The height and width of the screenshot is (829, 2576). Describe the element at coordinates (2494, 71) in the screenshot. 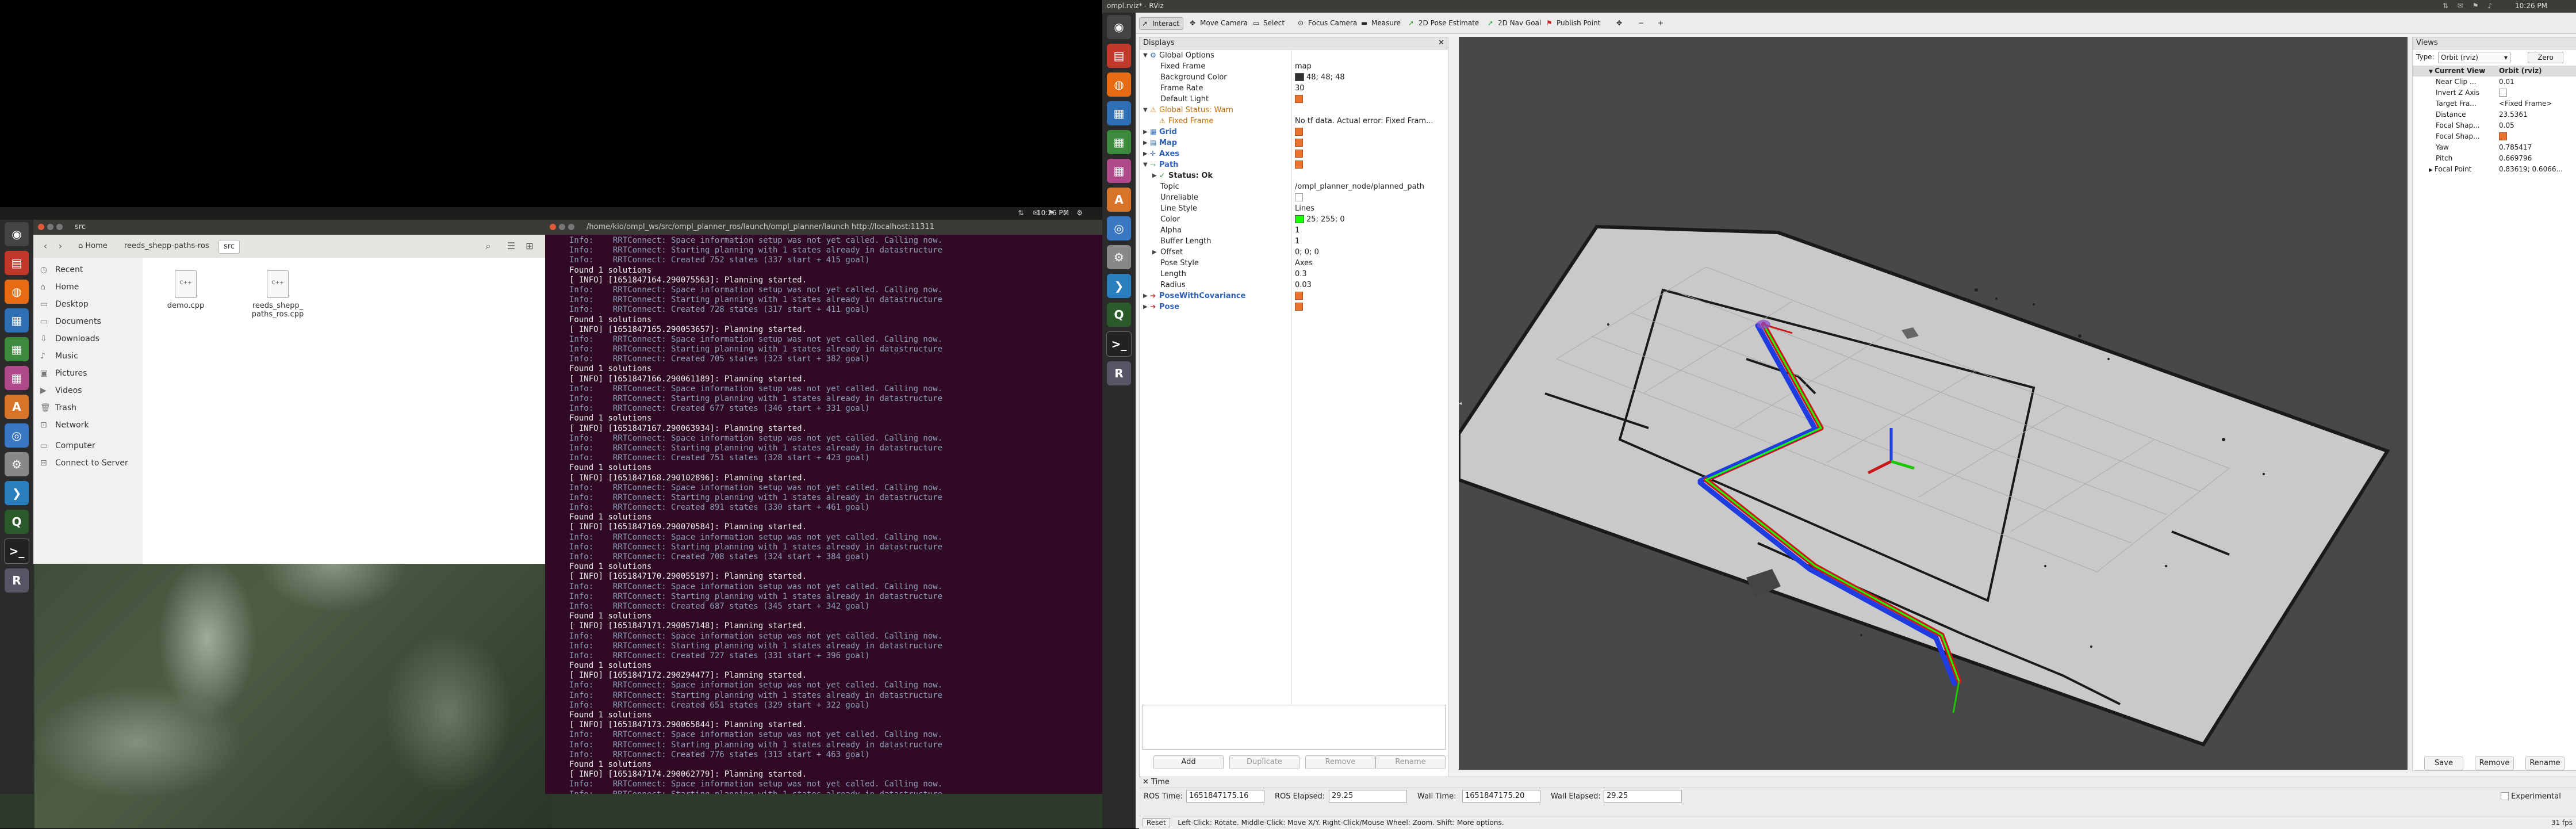

I see `view-property-row: ▼ Current View Orbit (rviz)` at that location.